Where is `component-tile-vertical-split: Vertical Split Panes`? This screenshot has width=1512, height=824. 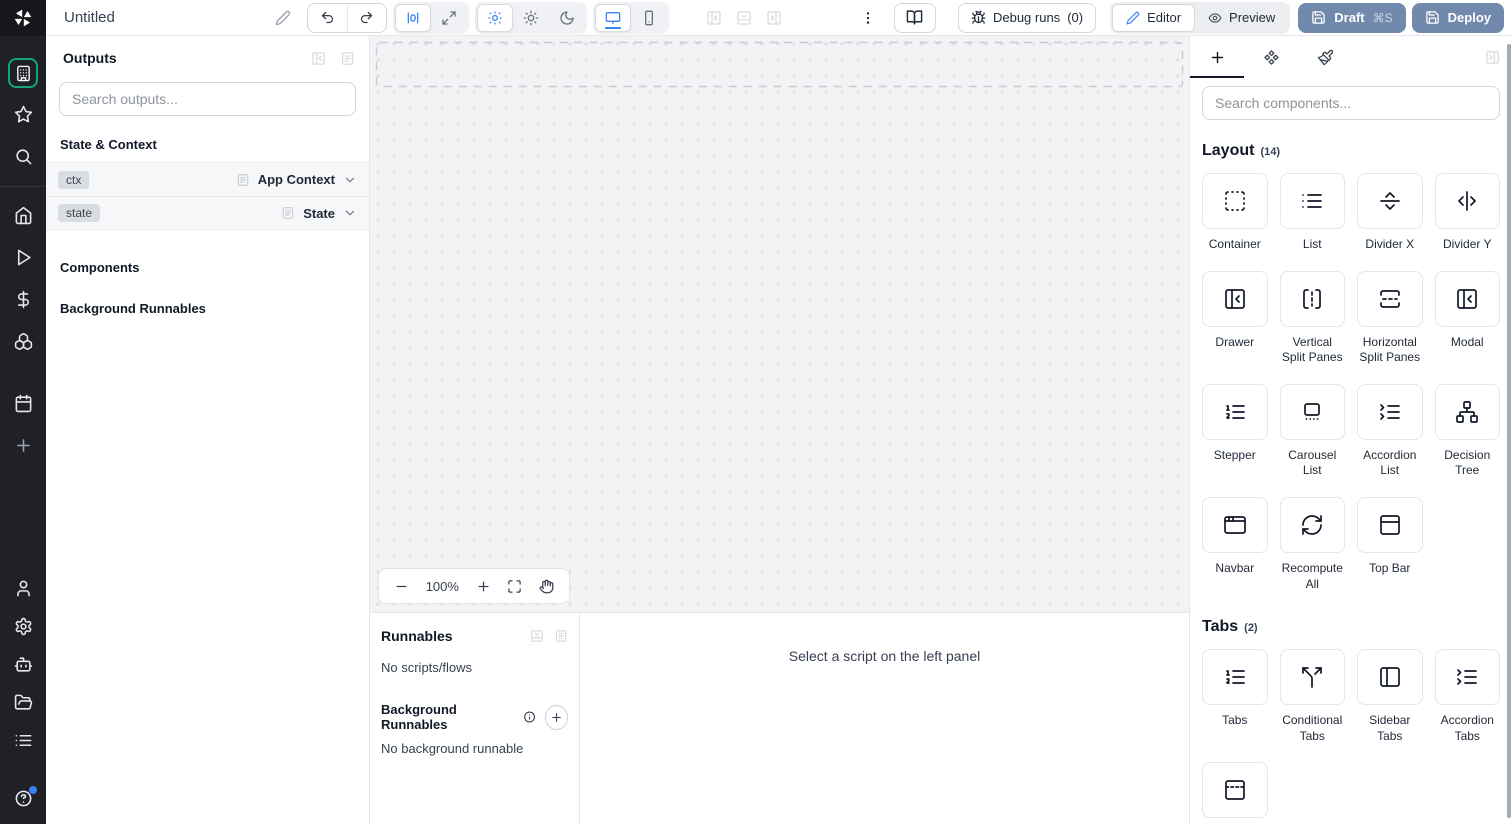
component-tile-vertical-split: Vertical Split Panes is located at coordinates (1312, 318).